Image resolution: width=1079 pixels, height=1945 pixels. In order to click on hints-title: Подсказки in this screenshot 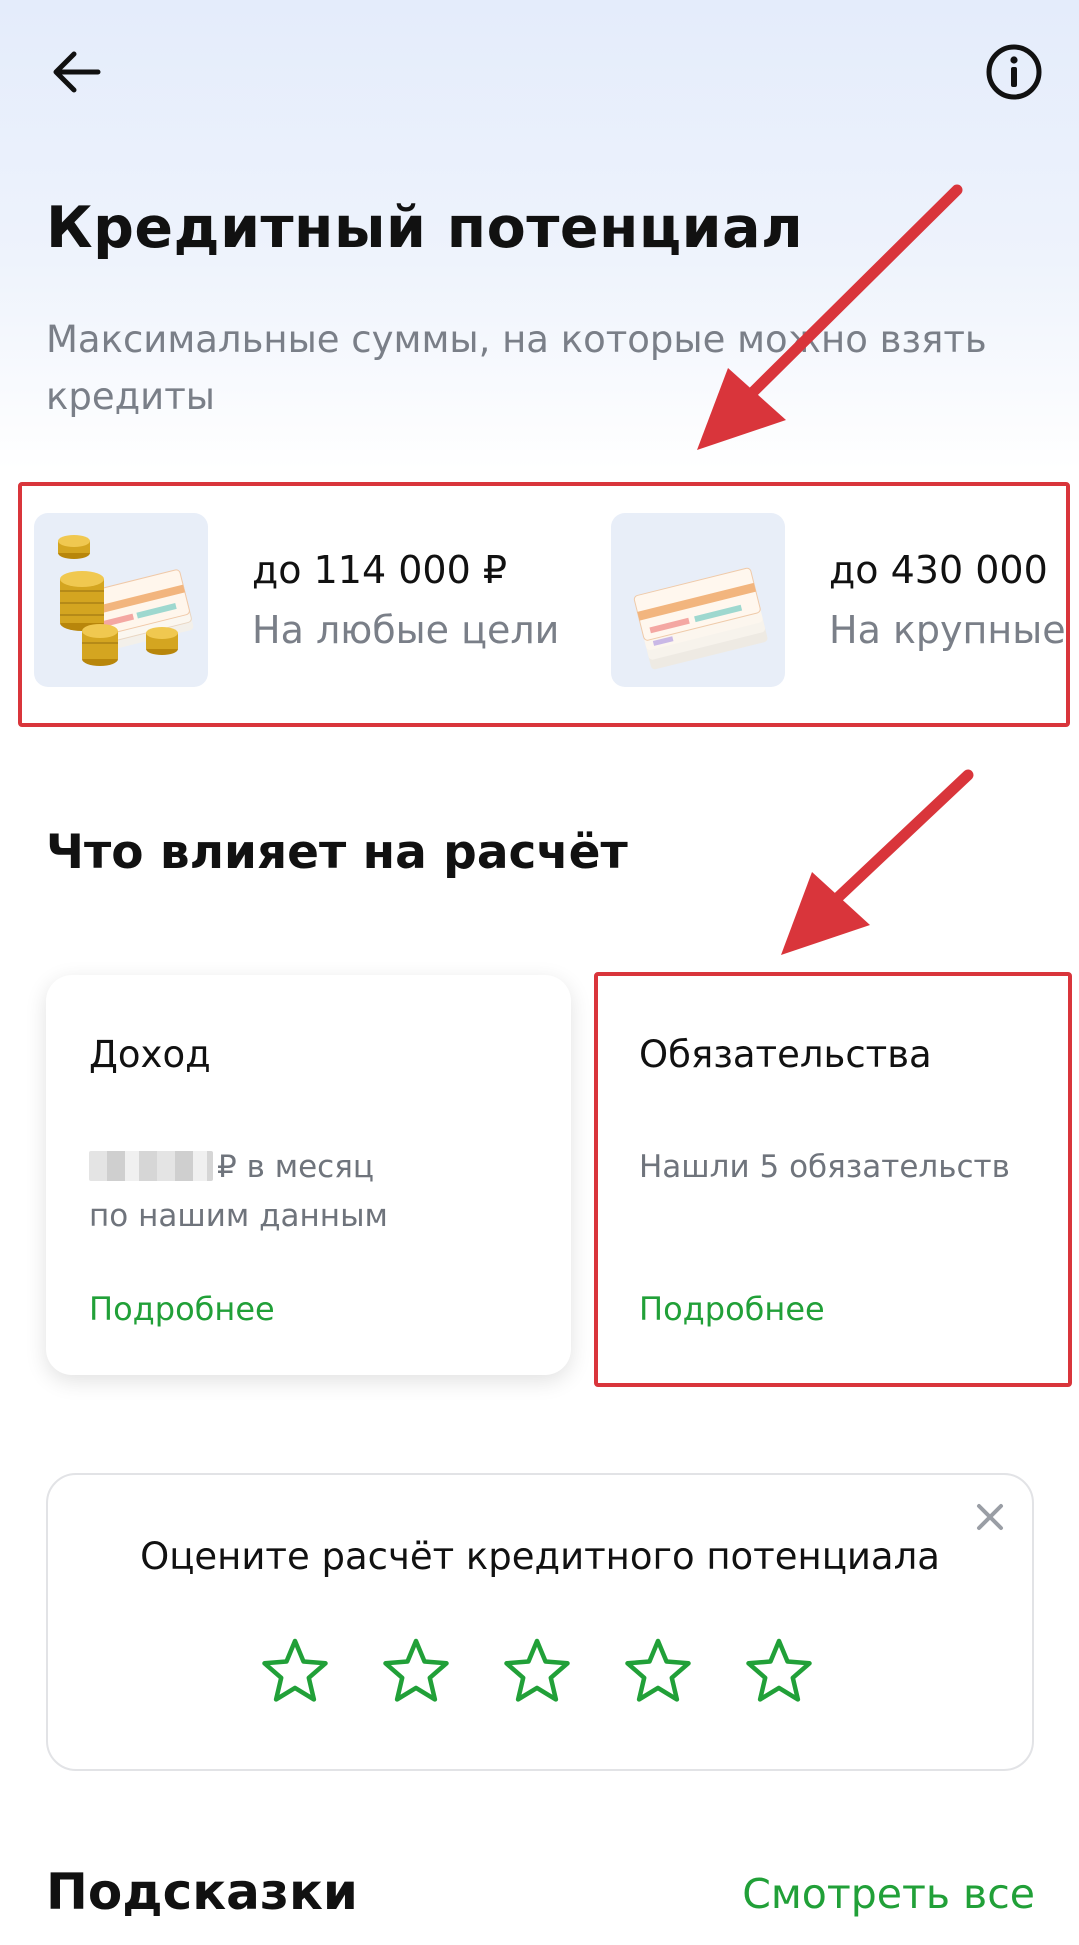, I will do `click(202, 1892)`.